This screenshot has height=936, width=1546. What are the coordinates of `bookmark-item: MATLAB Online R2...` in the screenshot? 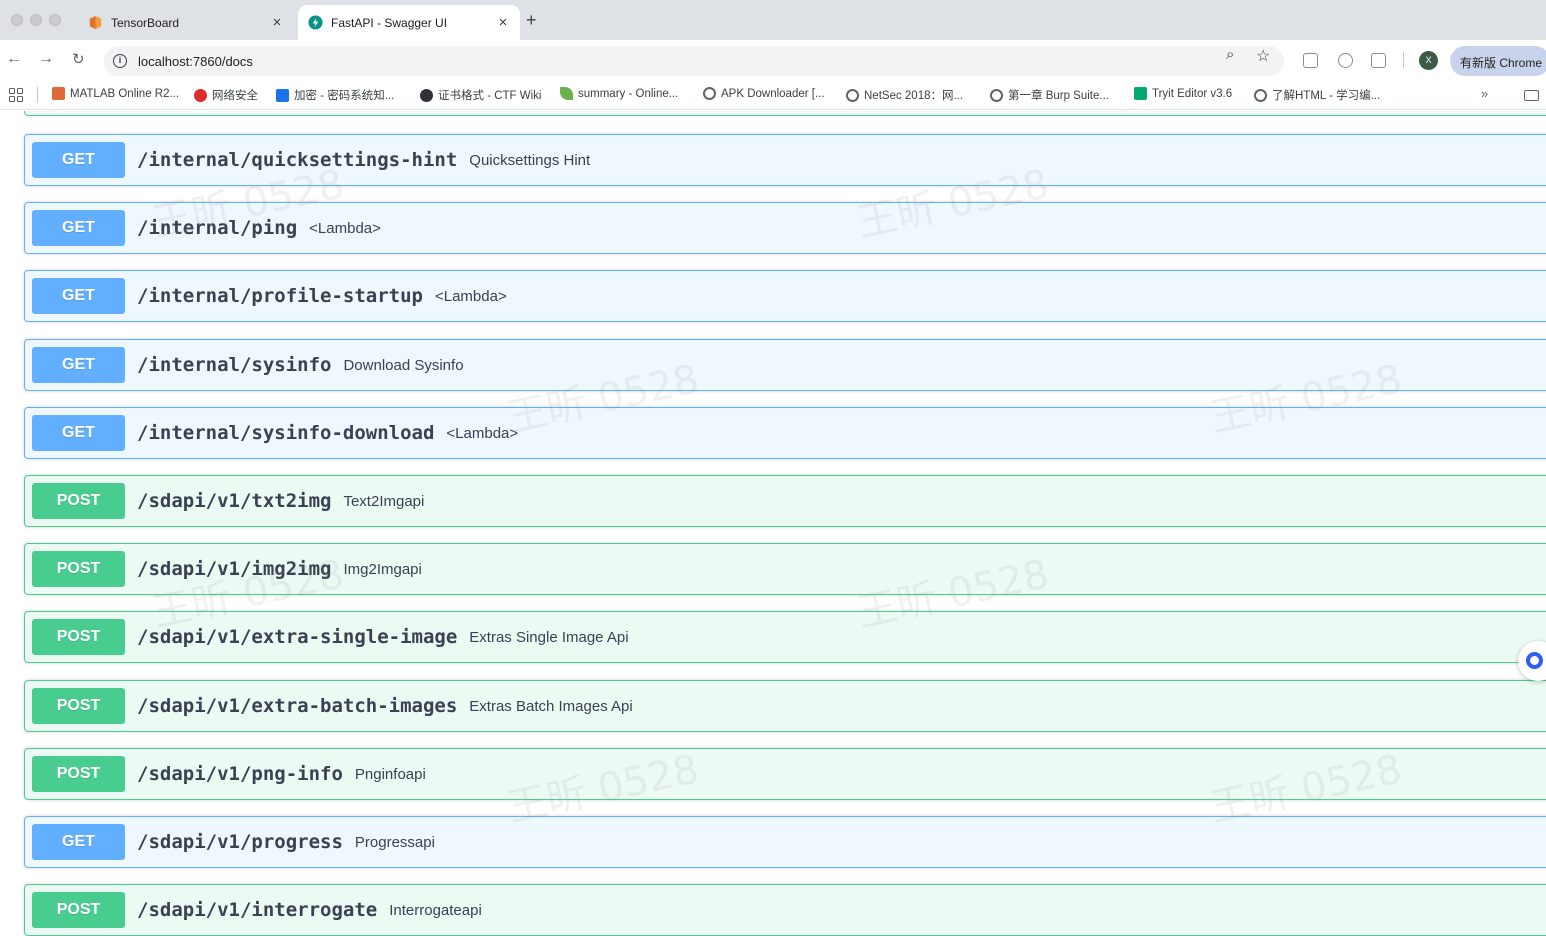 It's located at (115, 93).